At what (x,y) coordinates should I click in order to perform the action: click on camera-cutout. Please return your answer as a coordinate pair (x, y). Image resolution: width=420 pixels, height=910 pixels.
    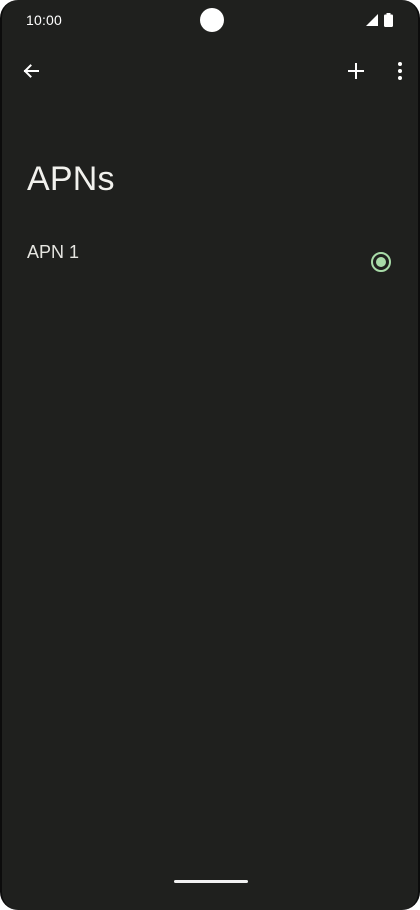
    Looking at the image, I should click on (212, 20).